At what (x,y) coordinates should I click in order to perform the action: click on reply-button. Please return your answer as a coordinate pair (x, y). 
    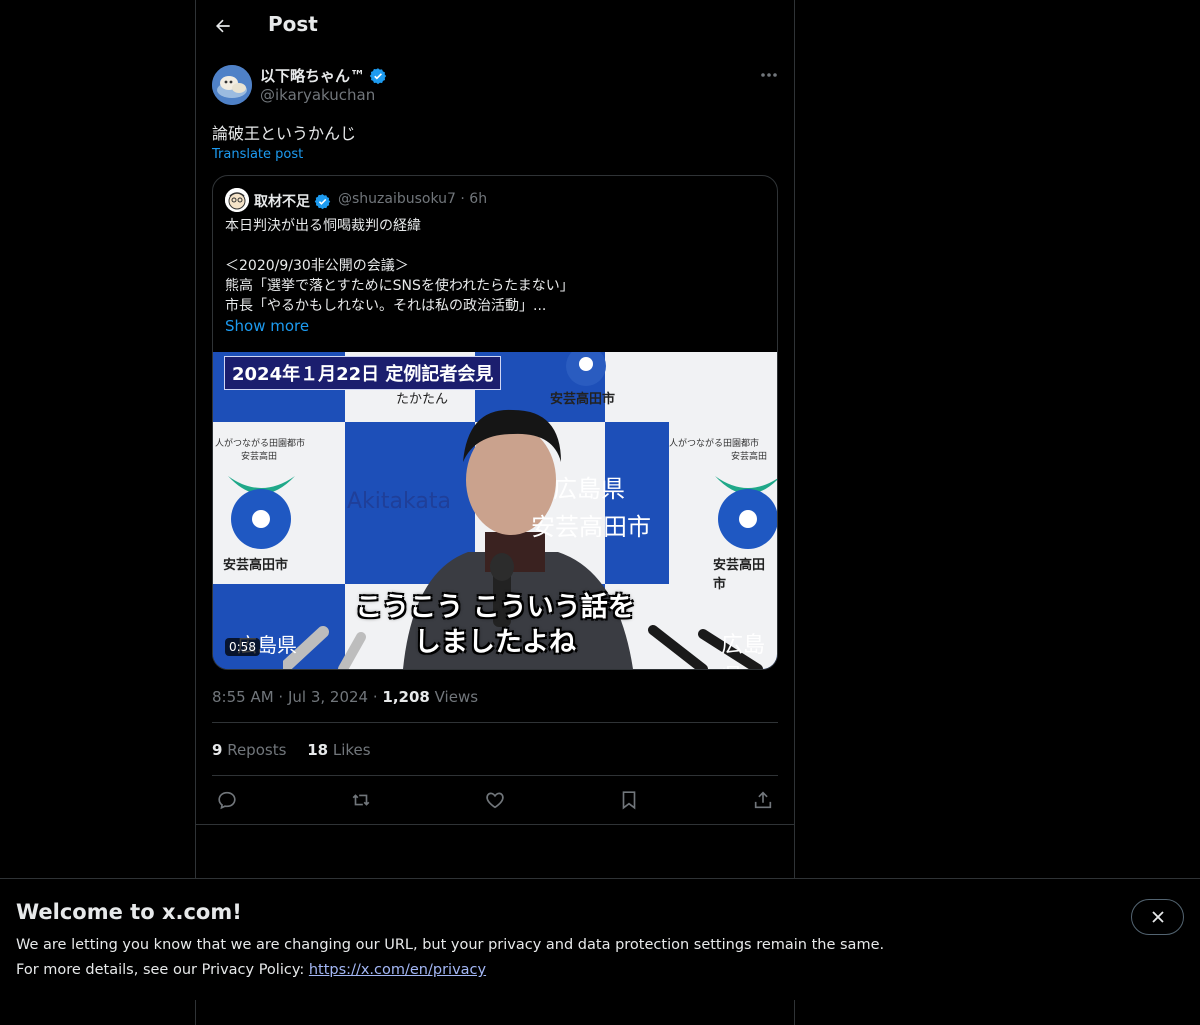
    Looking at the image, I should click on (227, 800).